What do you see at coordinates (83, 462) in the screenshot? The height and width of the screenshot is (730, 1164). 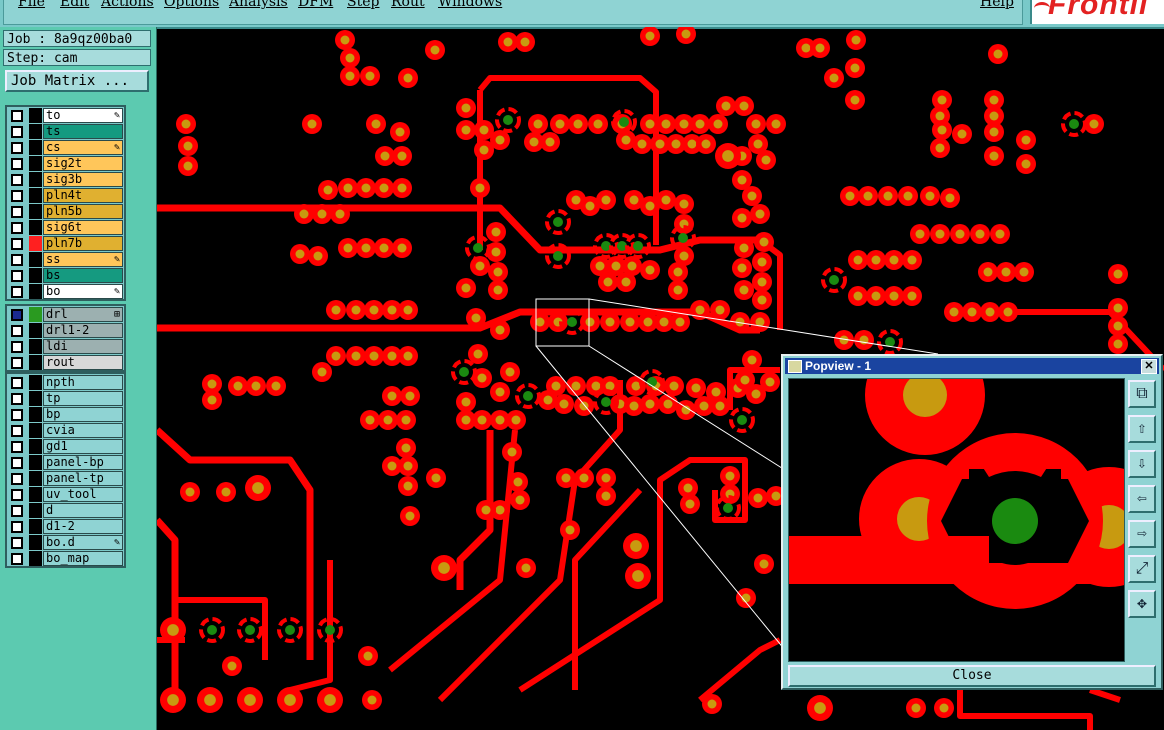 I see `layer-name: panel-bp` at bounding box center [83, 462].